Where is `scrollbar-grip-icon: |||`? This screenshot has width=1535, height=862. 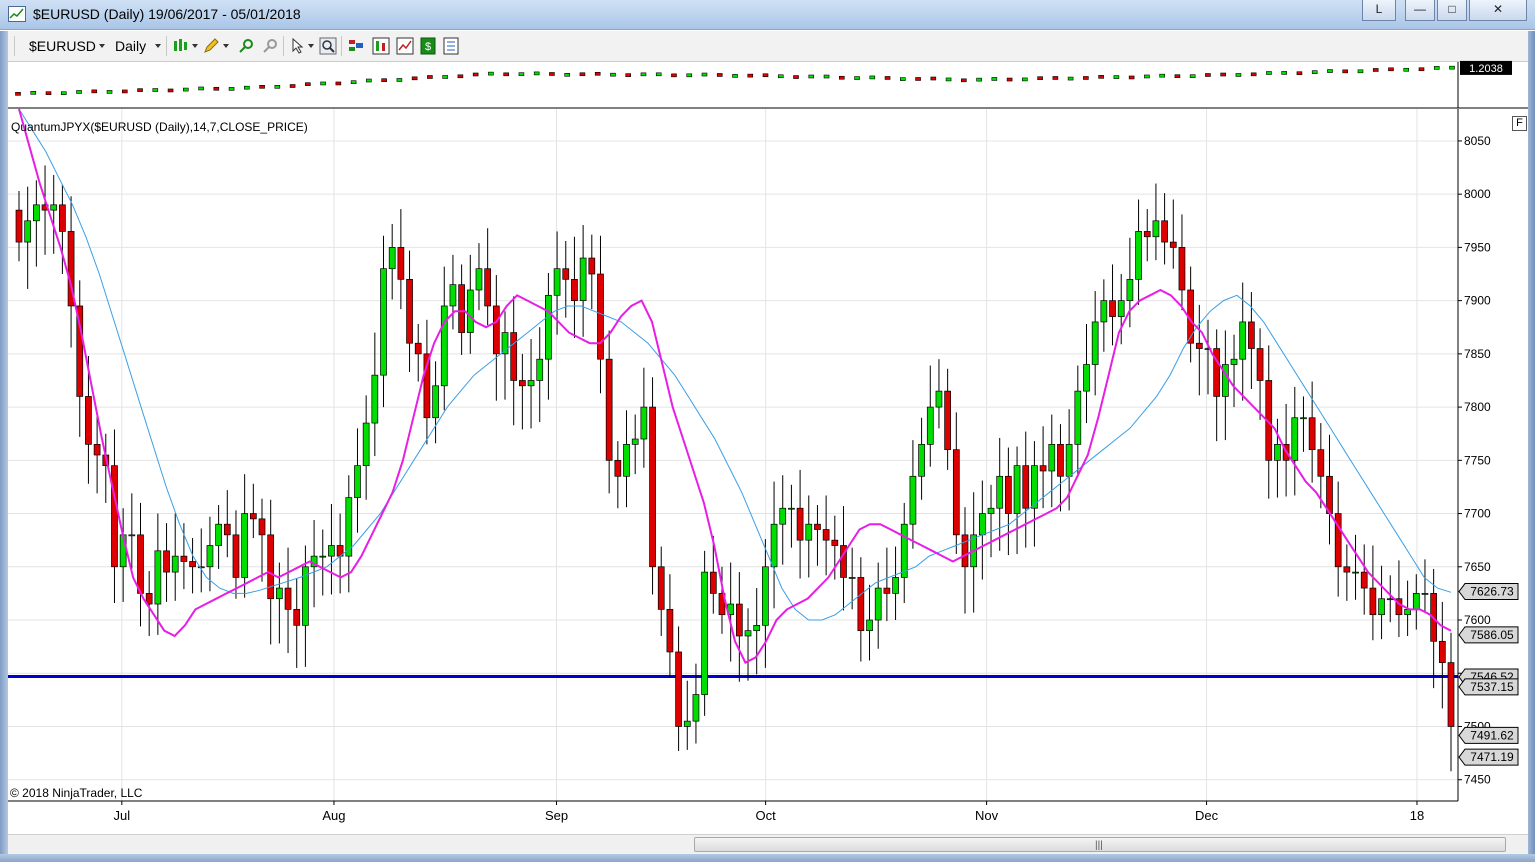
scrollbar-grip-icon: ||| is located at coordinates (1099, 845).